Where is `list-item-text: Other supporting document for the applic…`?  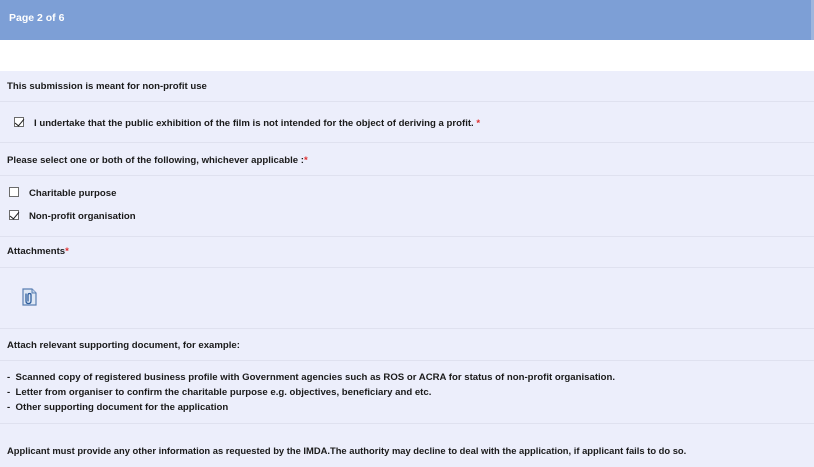
list-item-text: Other supporting document for the applic… is located at coordinates (122, 407).